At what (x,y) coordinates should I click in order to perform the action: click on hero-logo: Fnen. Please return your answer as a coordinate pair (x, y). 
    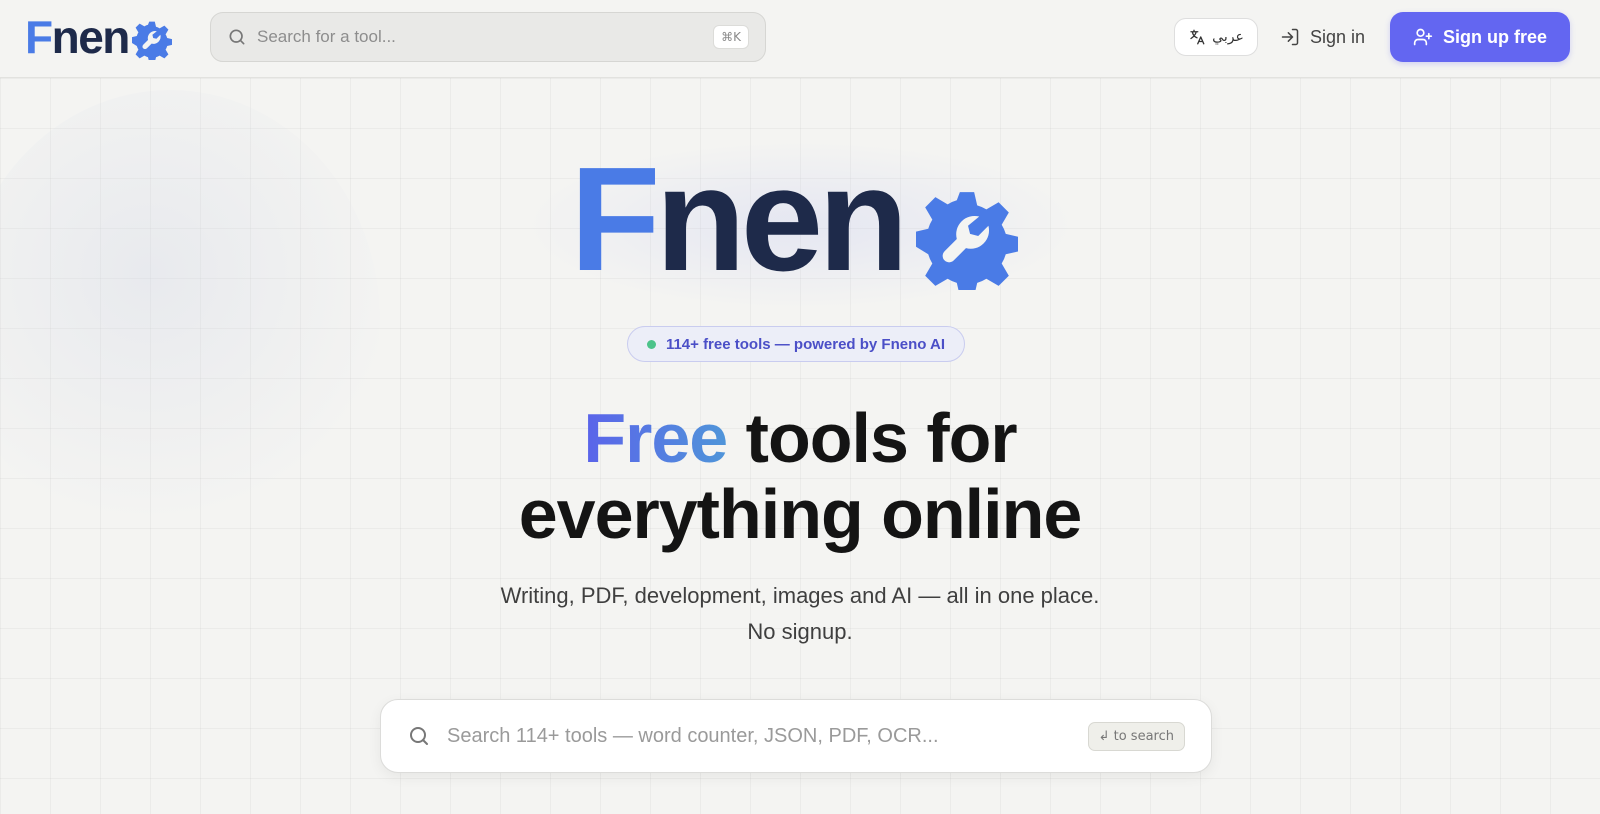
    Looking at the image, I should click on (800, 219).